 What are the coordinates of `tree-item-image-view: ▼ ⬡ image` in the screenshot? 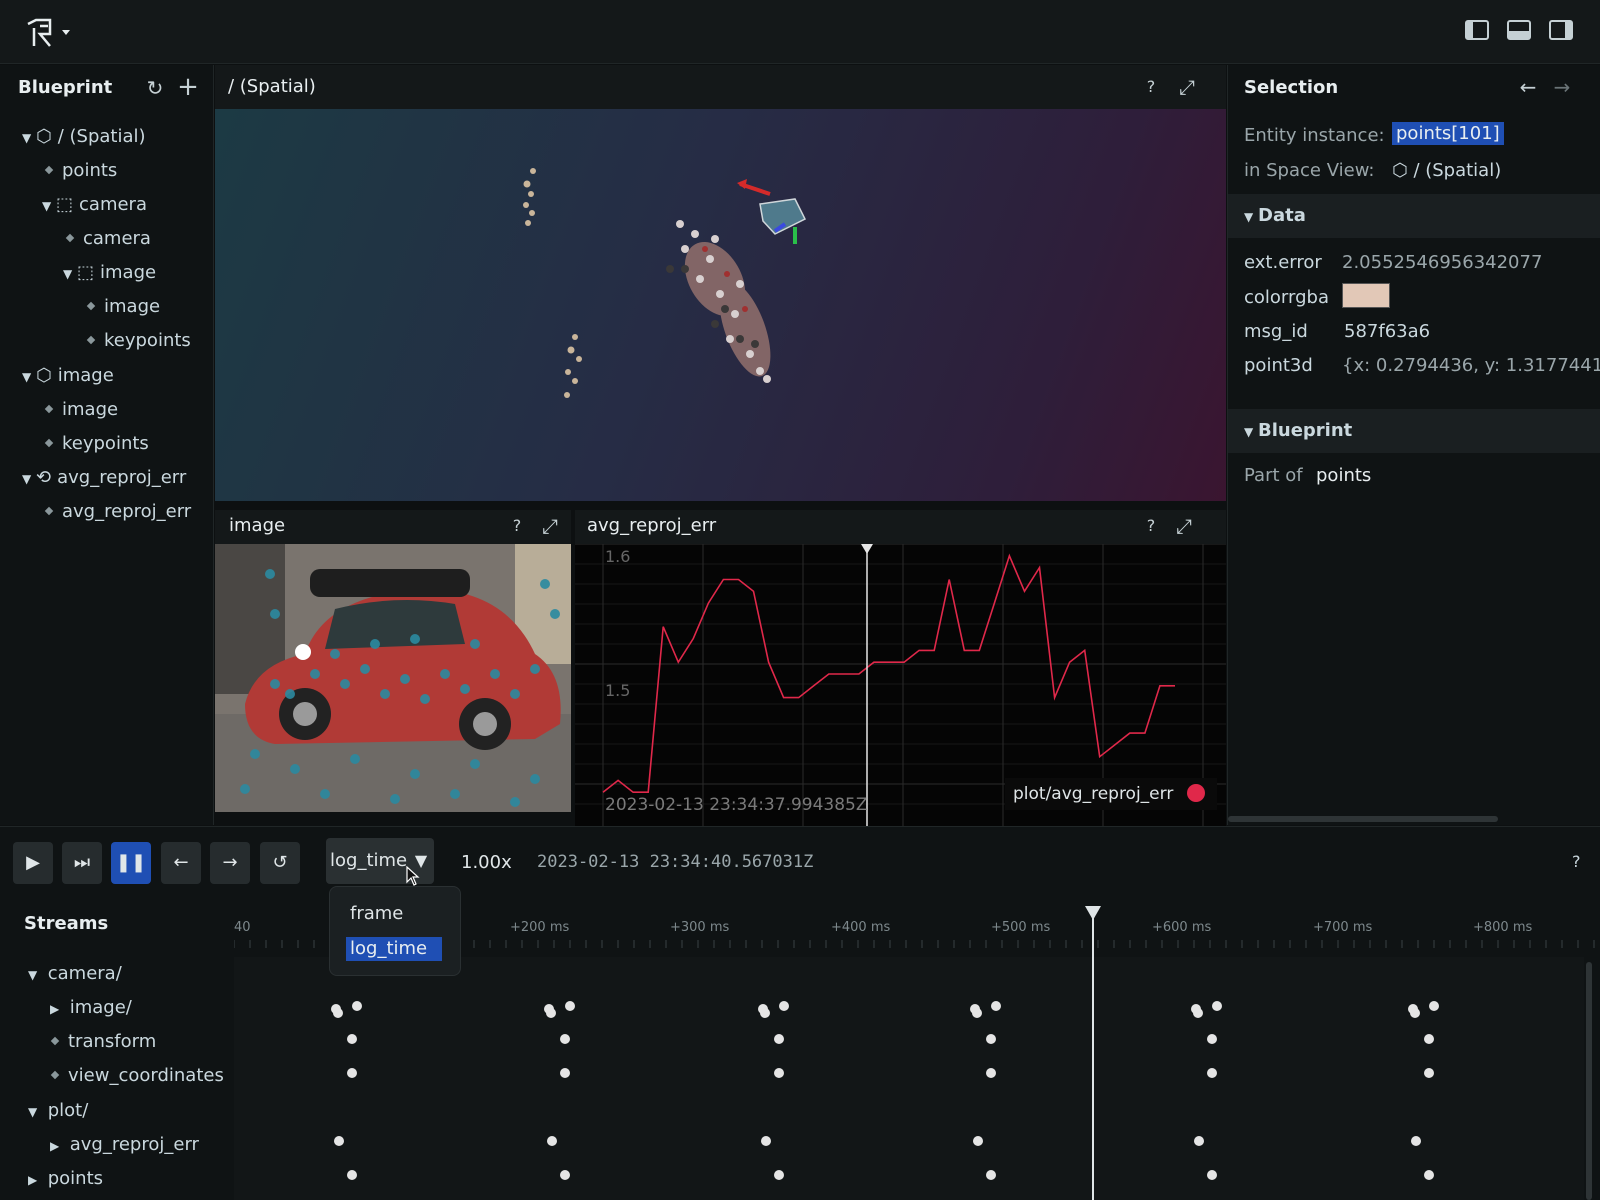 It's located at (68, 376).